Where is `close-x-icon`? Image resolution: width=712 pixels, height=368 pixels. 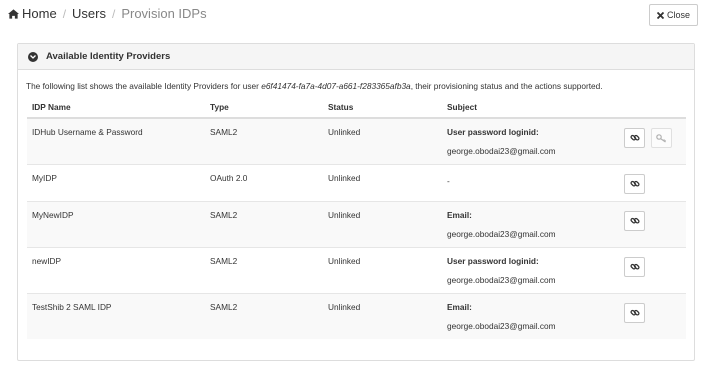
close-x-icon is located at coordinates (660, 15).